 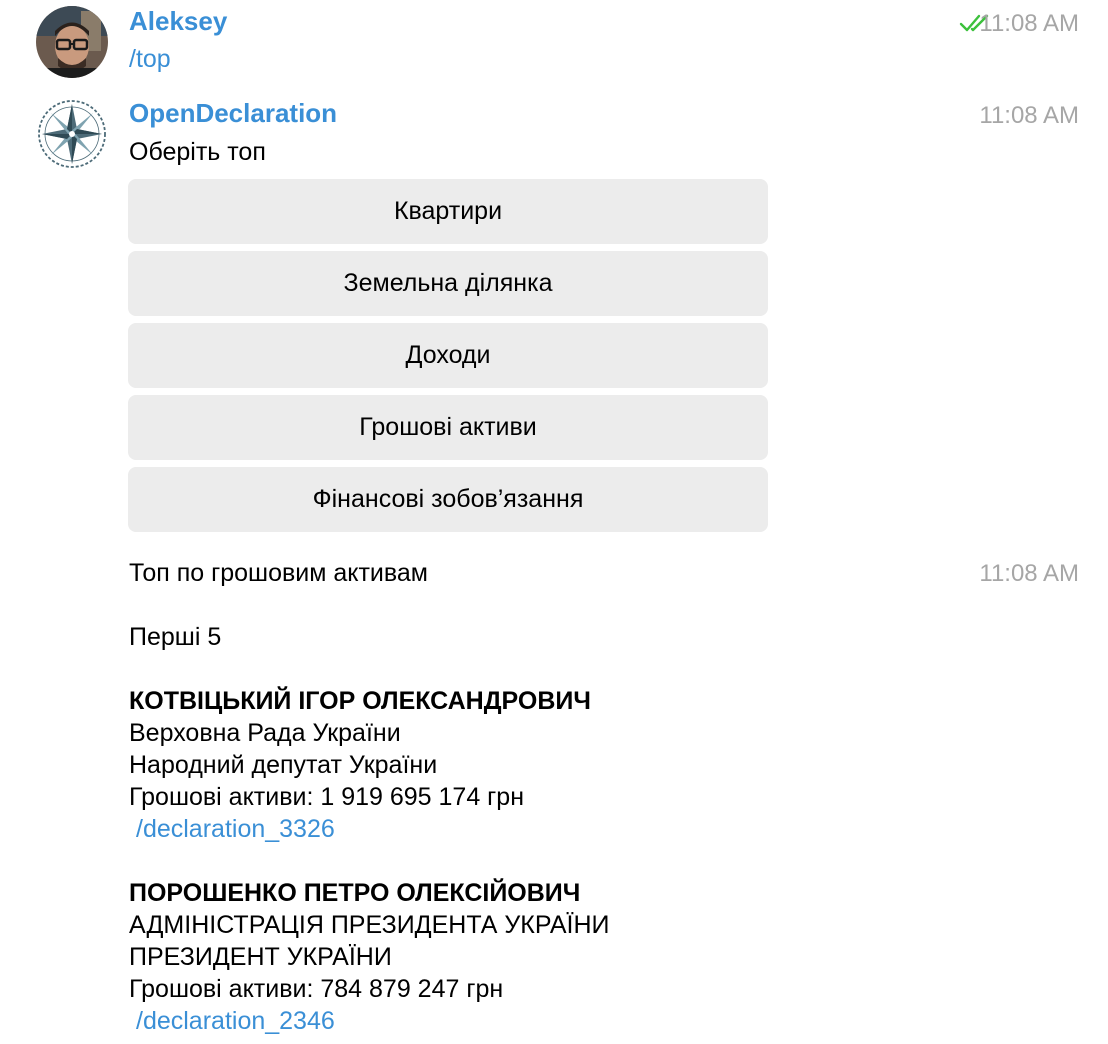 I want to click on person-name: ПОРОШЕНКО ПЕТРО ОЛЕКСІЙОВИЧ, so click(x=355, y=893).